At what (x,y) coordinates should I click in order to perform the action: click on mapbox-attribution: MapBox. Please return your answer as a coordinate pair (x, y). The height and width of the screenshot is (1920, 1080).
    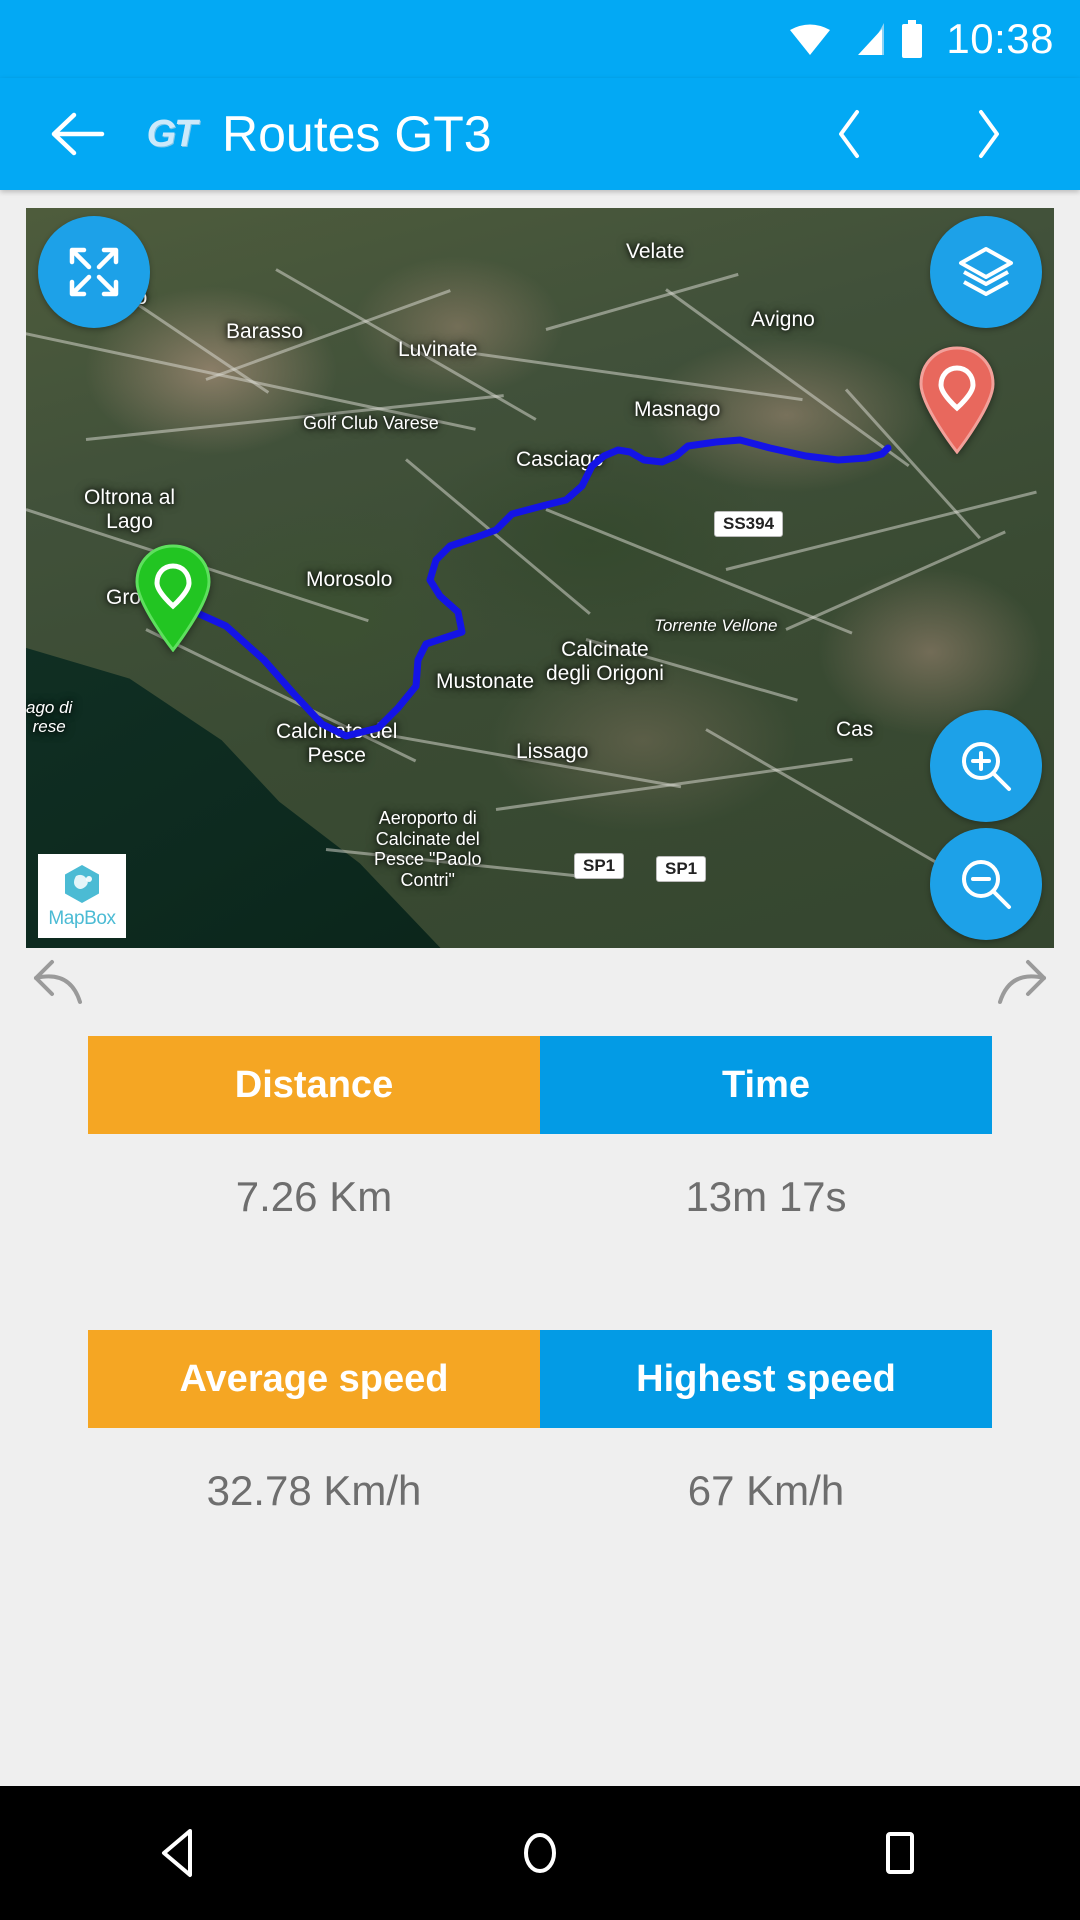
    Looking at the image, I should click on (82, 896).